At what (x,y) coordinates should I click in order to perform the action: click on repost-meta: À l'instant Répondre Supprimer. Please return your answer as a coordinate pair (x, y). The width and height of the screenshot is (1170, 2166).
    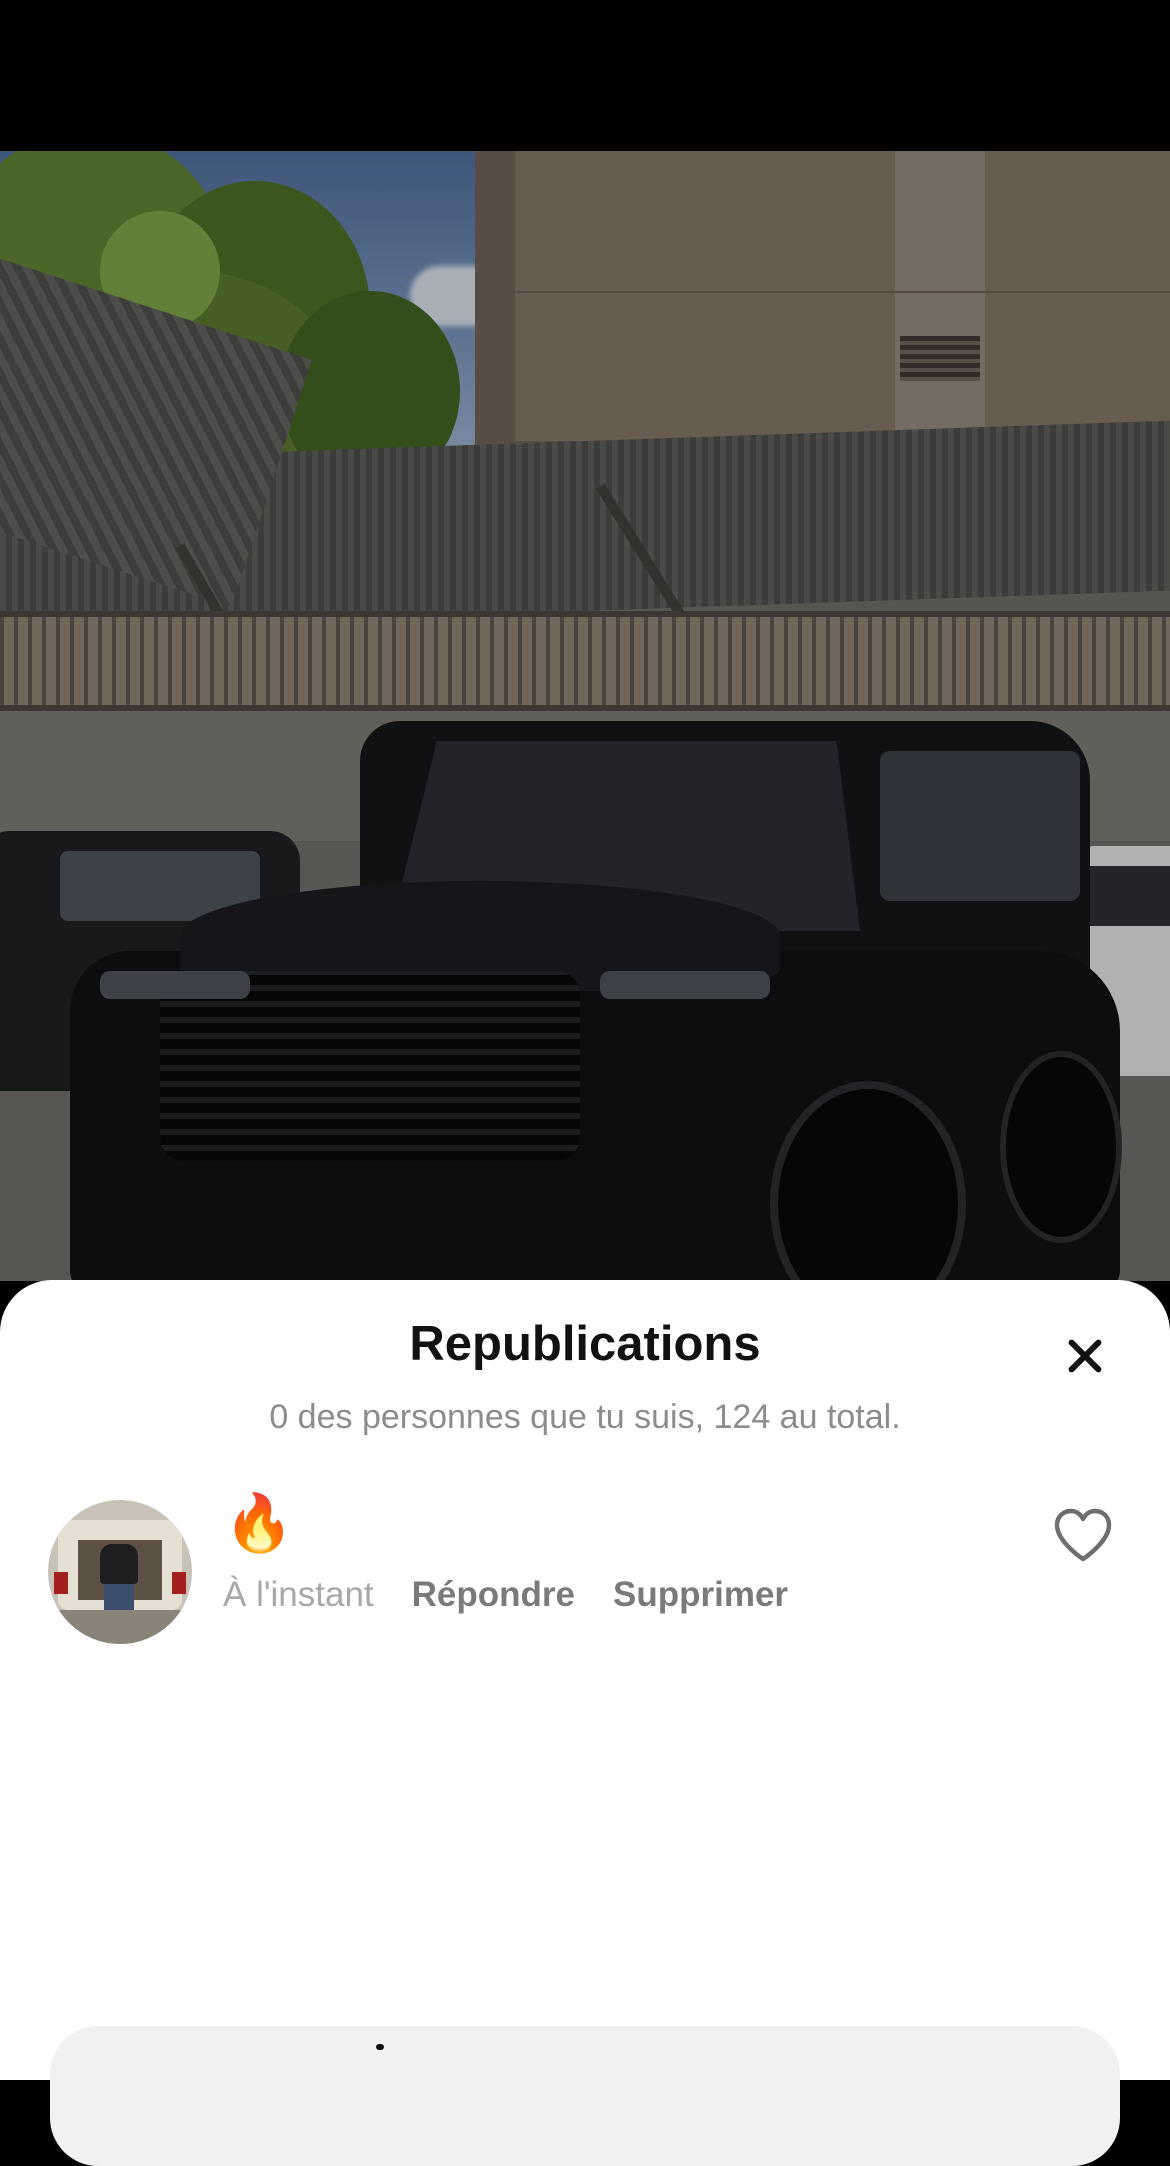
    Looking at the image, I should click on (505, 1595).